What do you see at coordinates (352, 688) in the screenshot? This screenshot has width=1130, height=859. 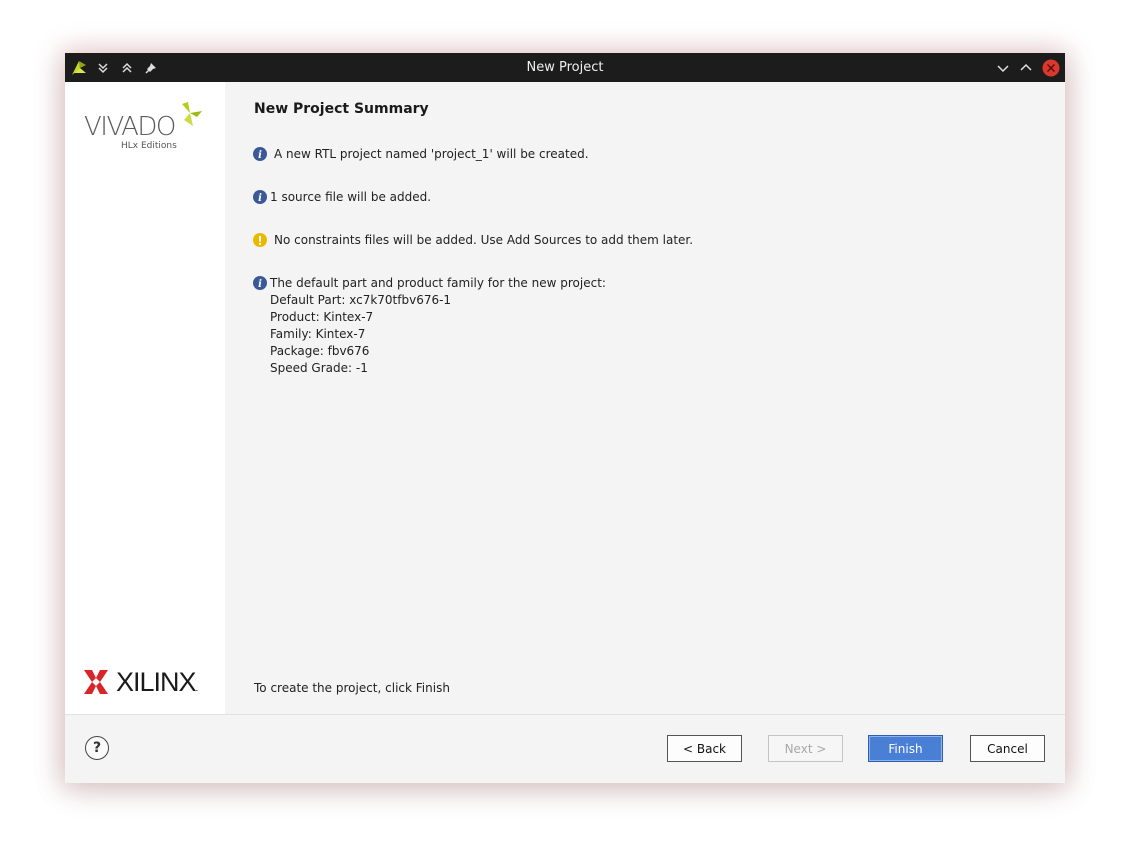 I see `instruction-text: To create the project, click Finish` at bounding box center [352, 688].